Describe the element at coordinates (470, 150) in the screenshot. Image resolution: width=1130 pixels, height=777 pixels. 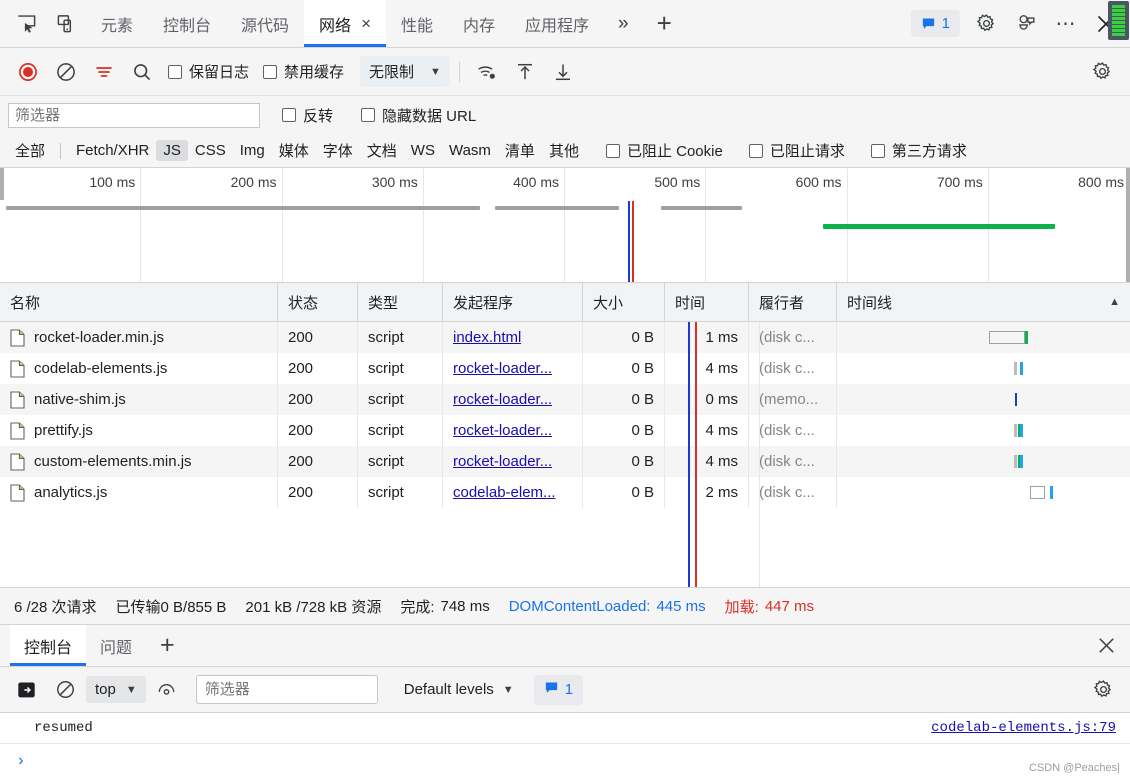
I see `type-filter-wasm: Wasm` at that location.